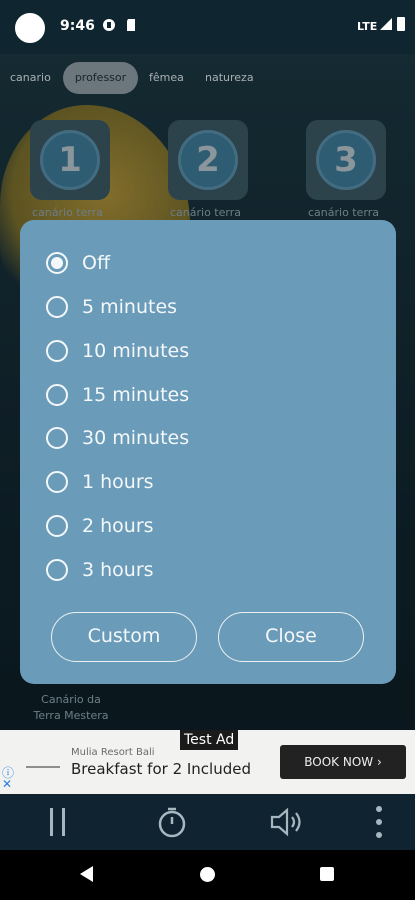 This screenshot has width=415, height=900. What do you see at coordinates (124, 637) in the screenshot?
I see `custom-button: Custom` at bounding box center [124, 637].